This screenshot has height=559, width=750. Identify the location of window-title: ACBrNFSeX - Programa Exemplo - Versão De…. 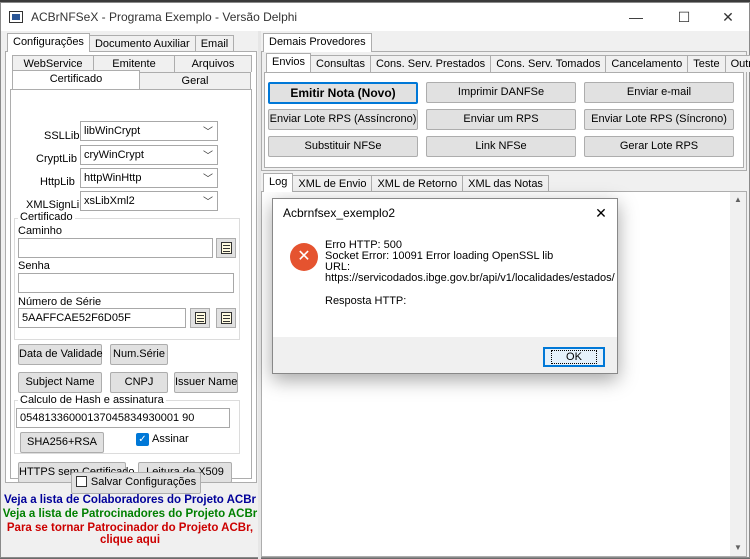
(164, 17).